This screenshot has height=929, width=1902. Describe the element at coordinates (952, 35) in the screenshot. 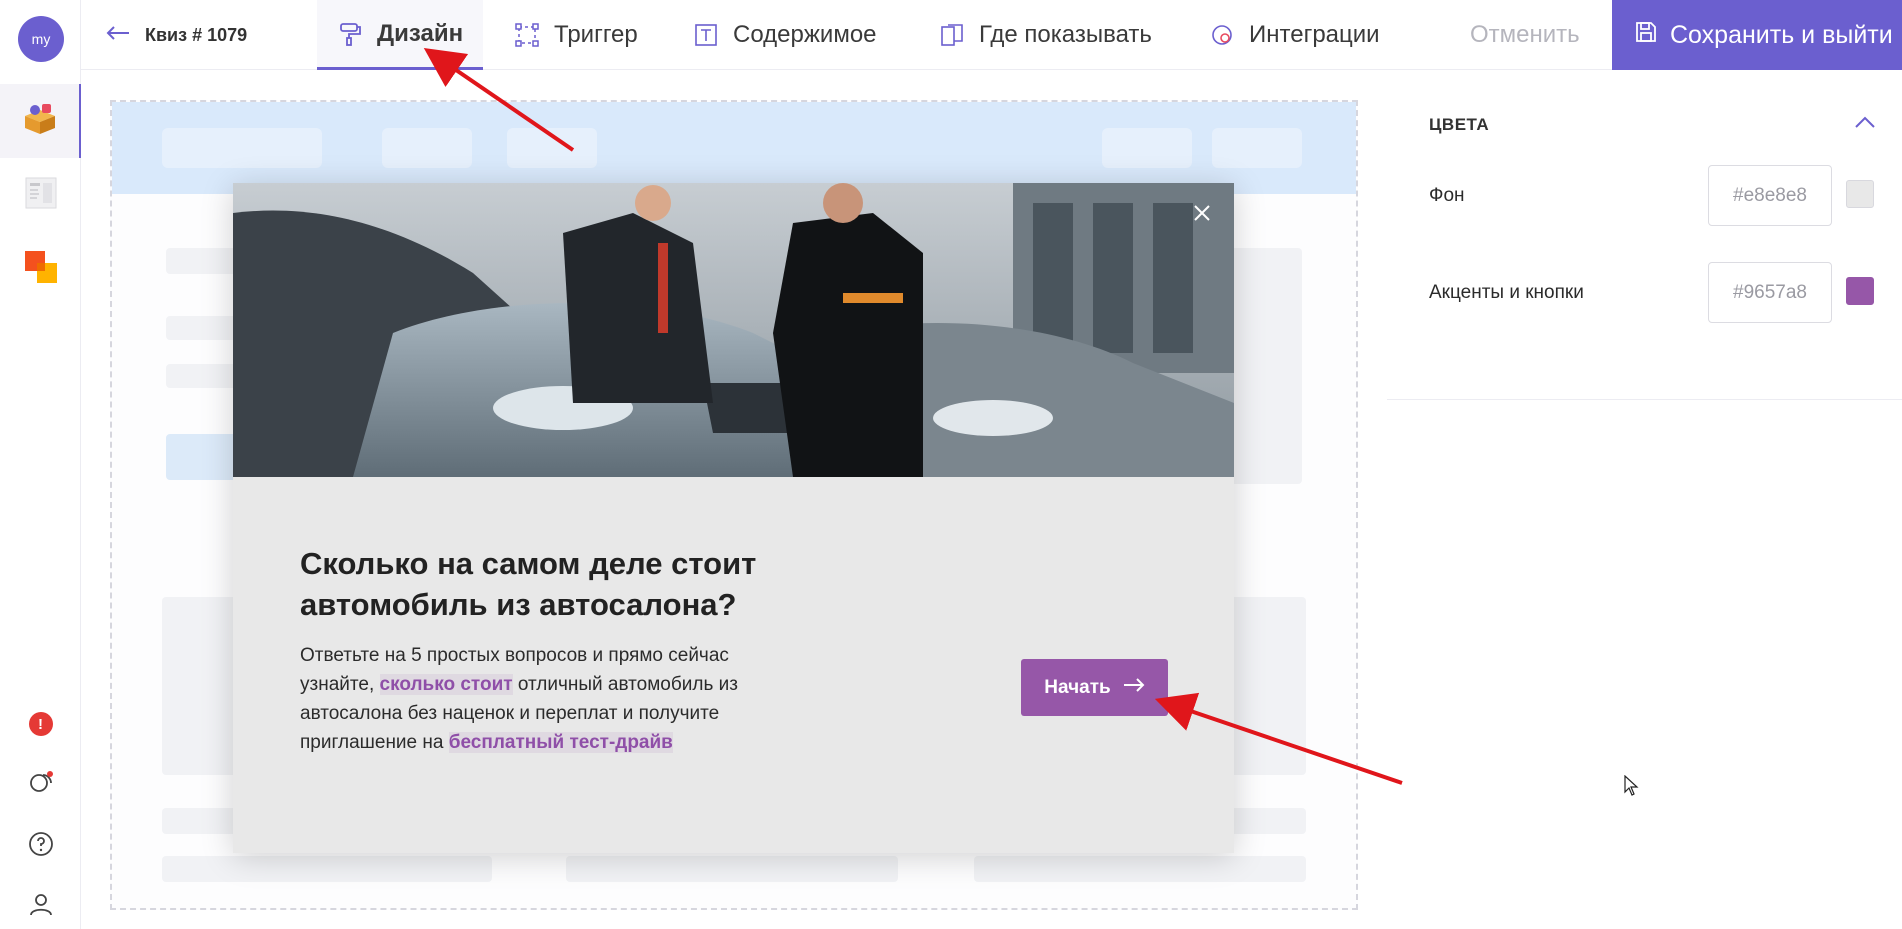

I see `pages-icon` at that location.